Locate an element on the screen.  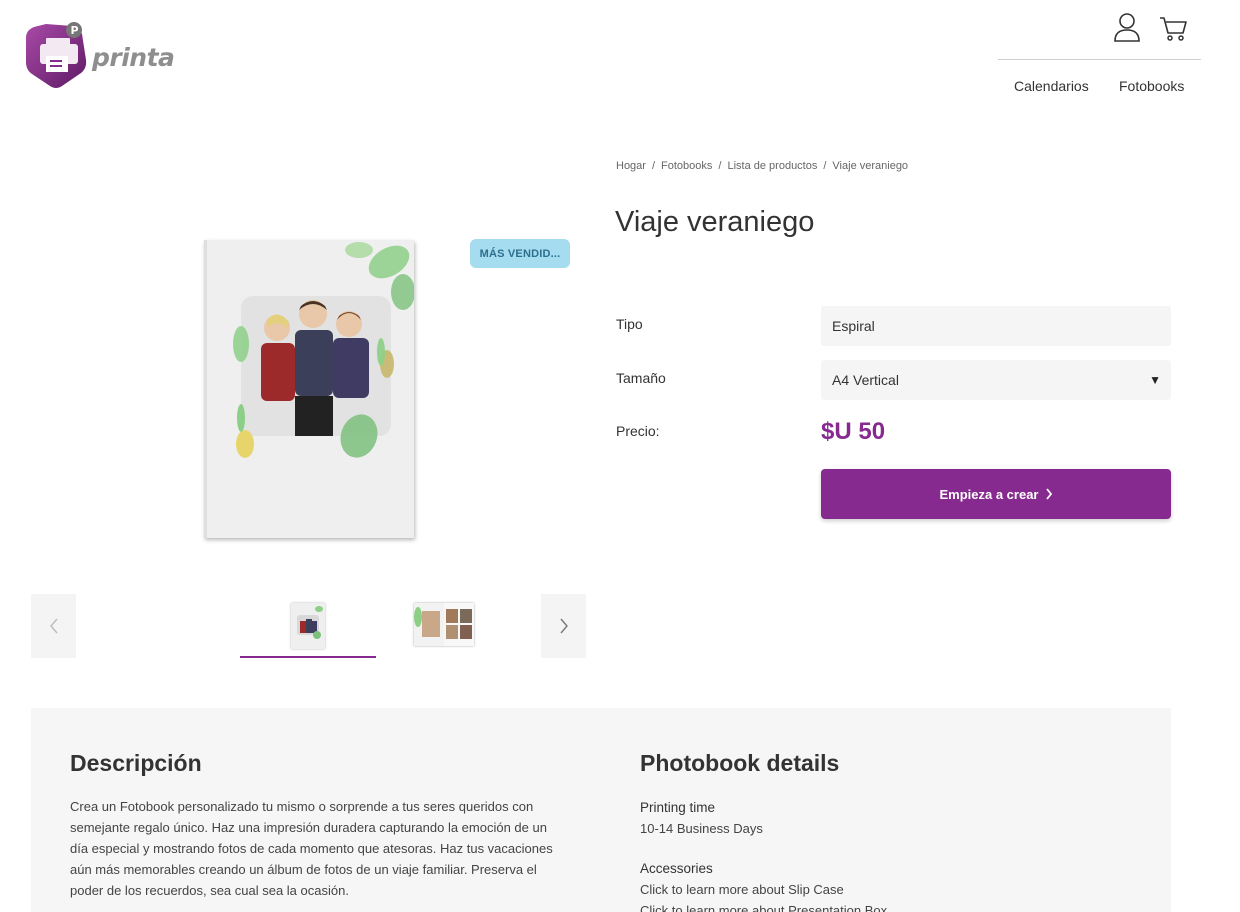
accessories-label: Accessories is located at coordinates (676, 868).